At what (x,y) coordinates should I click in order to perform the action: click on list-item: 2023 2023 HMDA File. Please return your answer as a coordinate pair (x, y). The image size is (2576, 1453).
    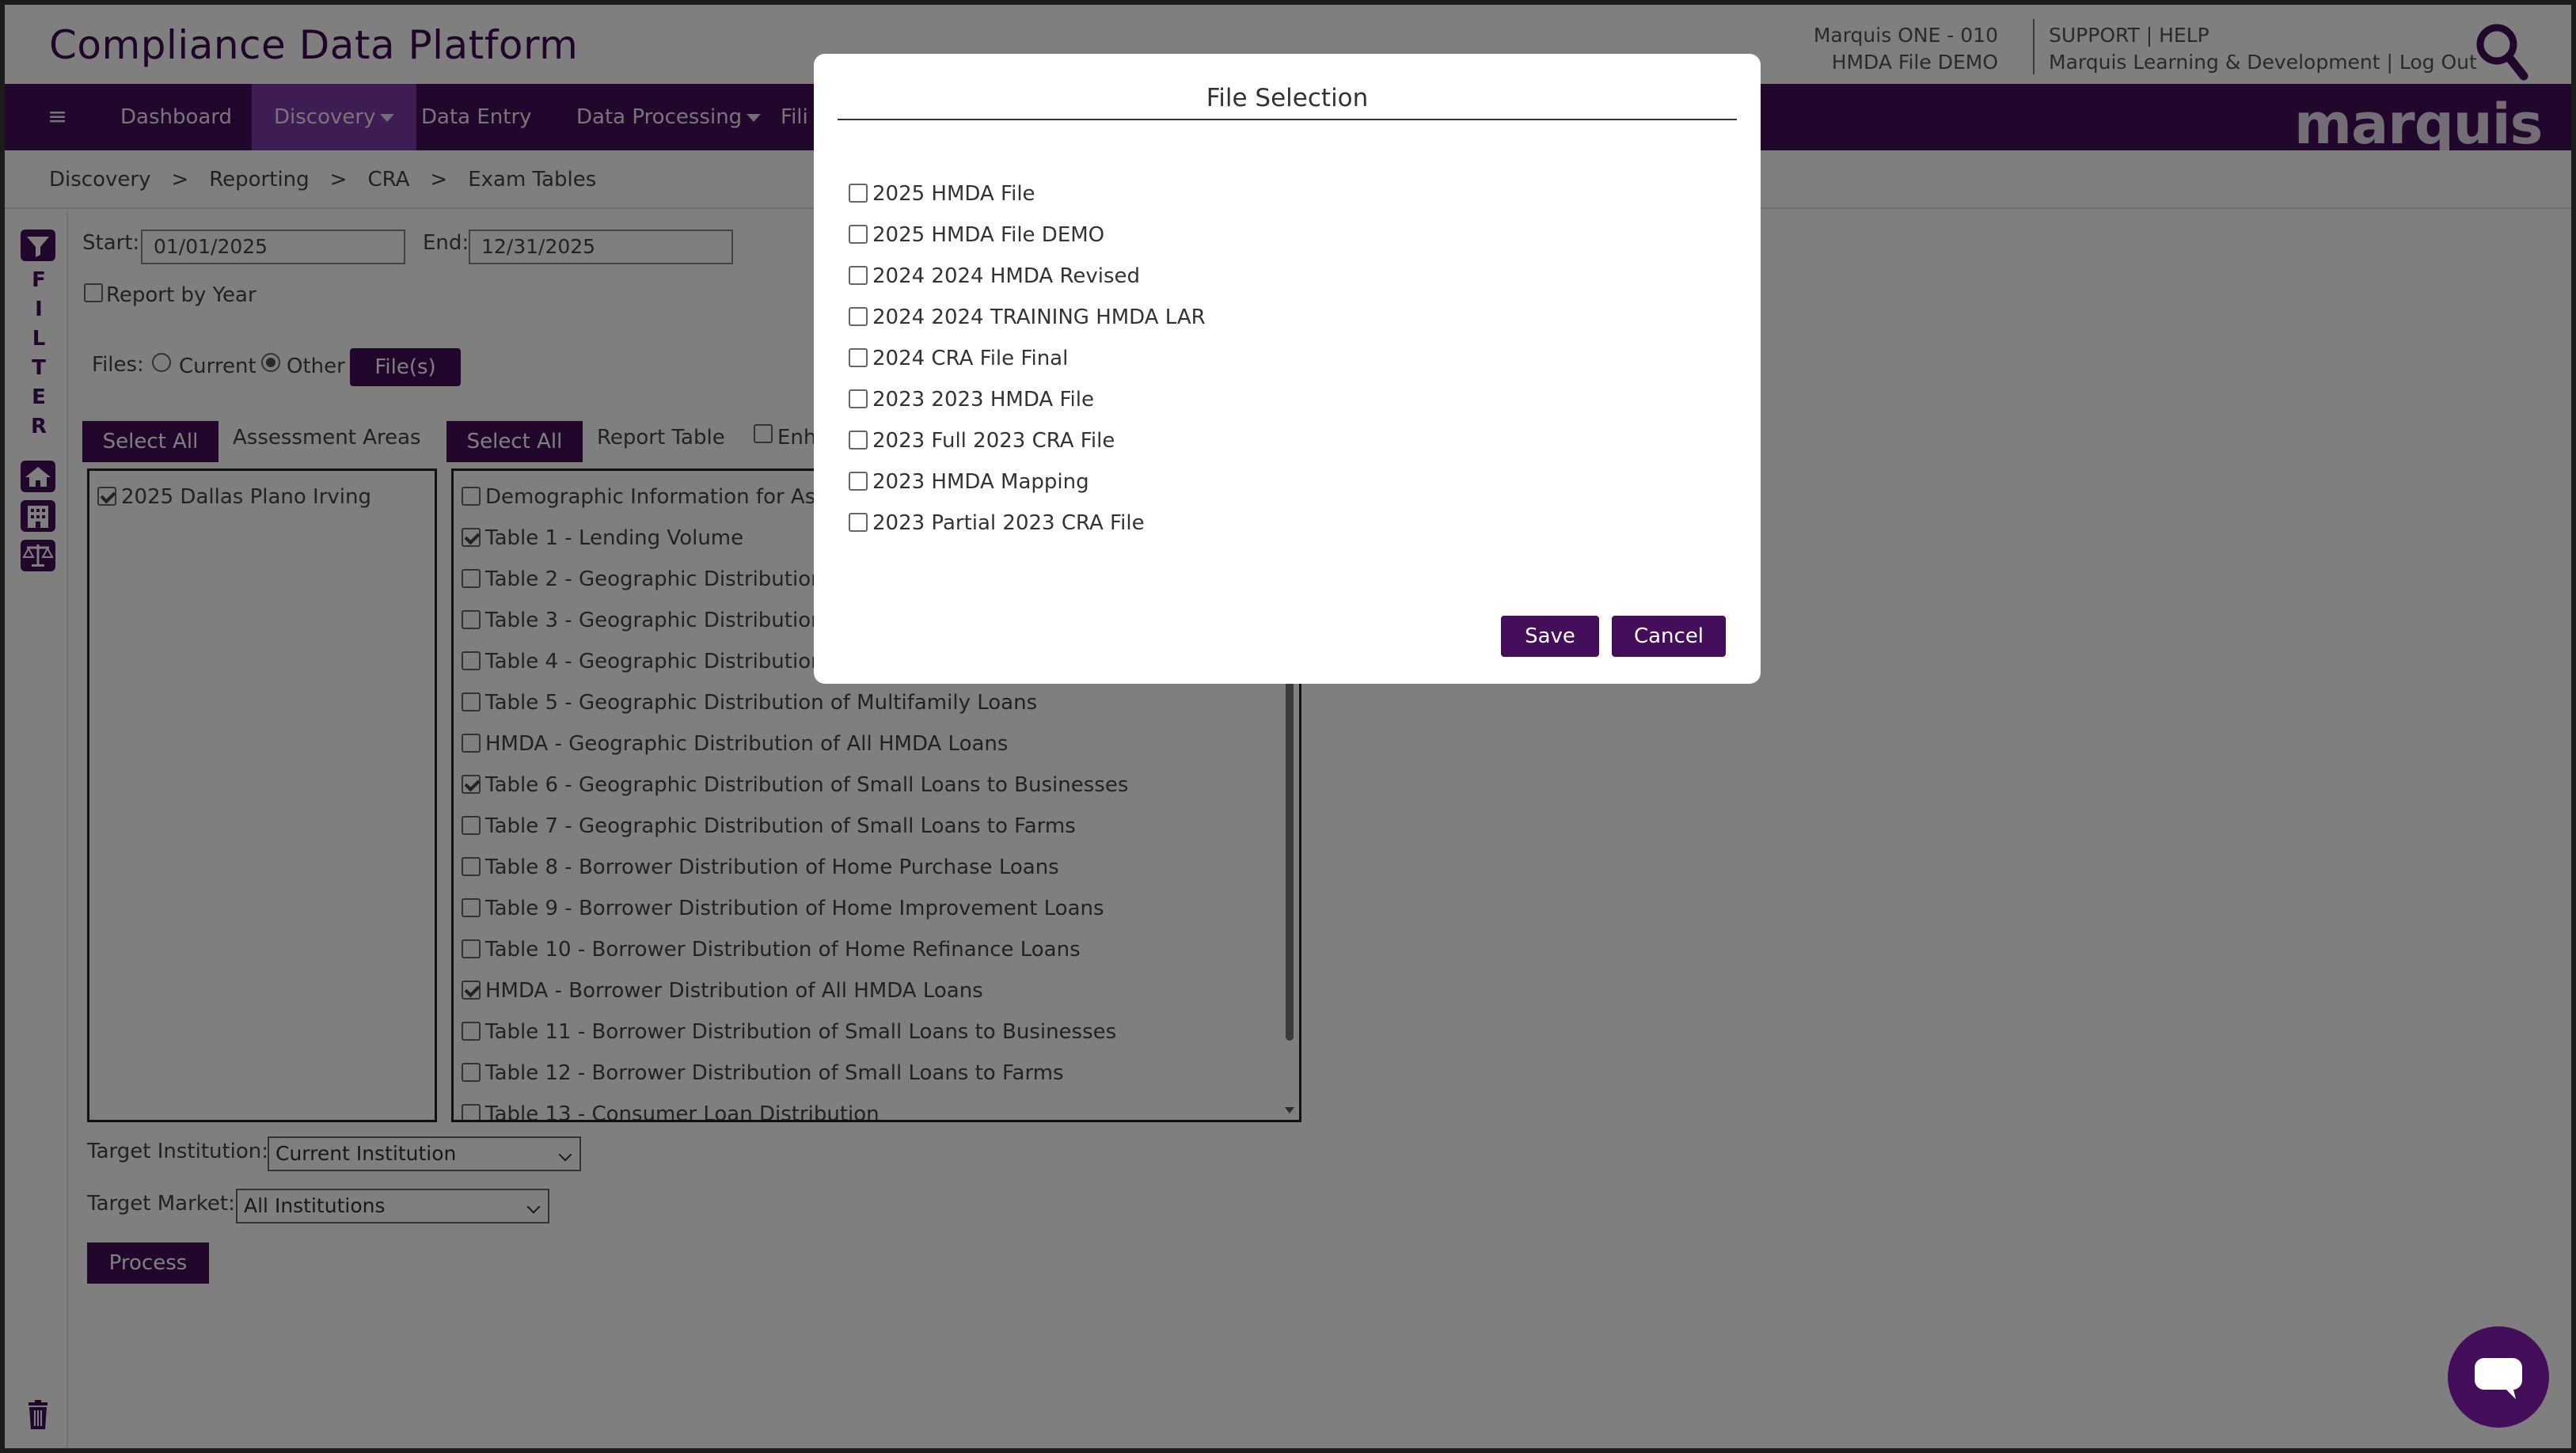
    Looking at the image, I should click on (971, 400).